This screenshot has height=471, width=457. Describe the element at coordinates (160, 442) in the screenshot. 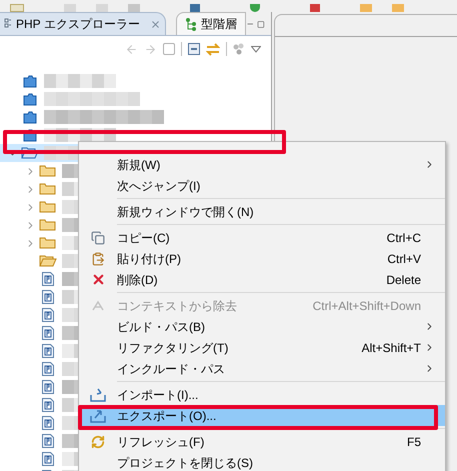

I see `menu-item-label: リフレッシュ(F)` at that location.